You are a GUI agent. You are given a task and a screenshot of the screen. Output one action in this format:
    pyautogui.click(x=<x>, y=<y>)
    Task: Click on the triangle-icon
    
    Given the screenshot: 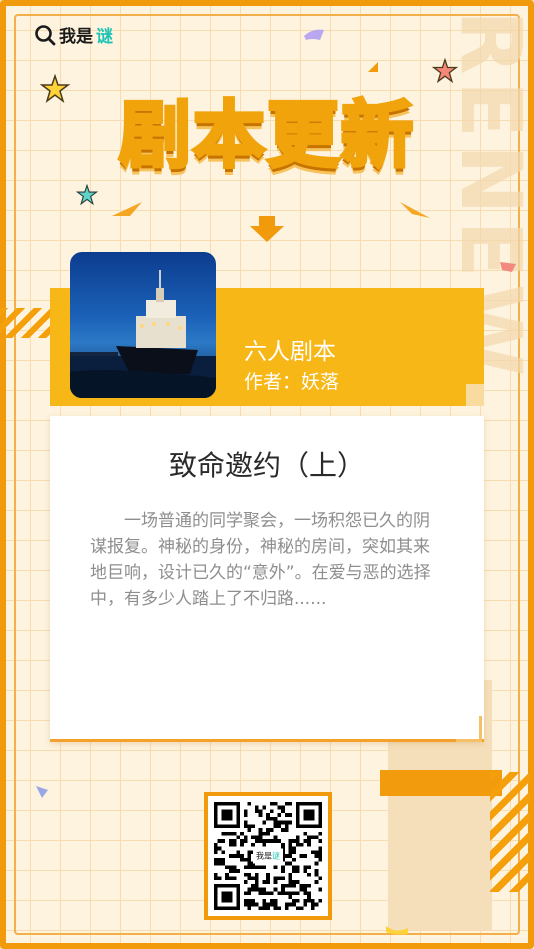 What is the action you would take?
    pyautogui.click(x=373, y=67)
    